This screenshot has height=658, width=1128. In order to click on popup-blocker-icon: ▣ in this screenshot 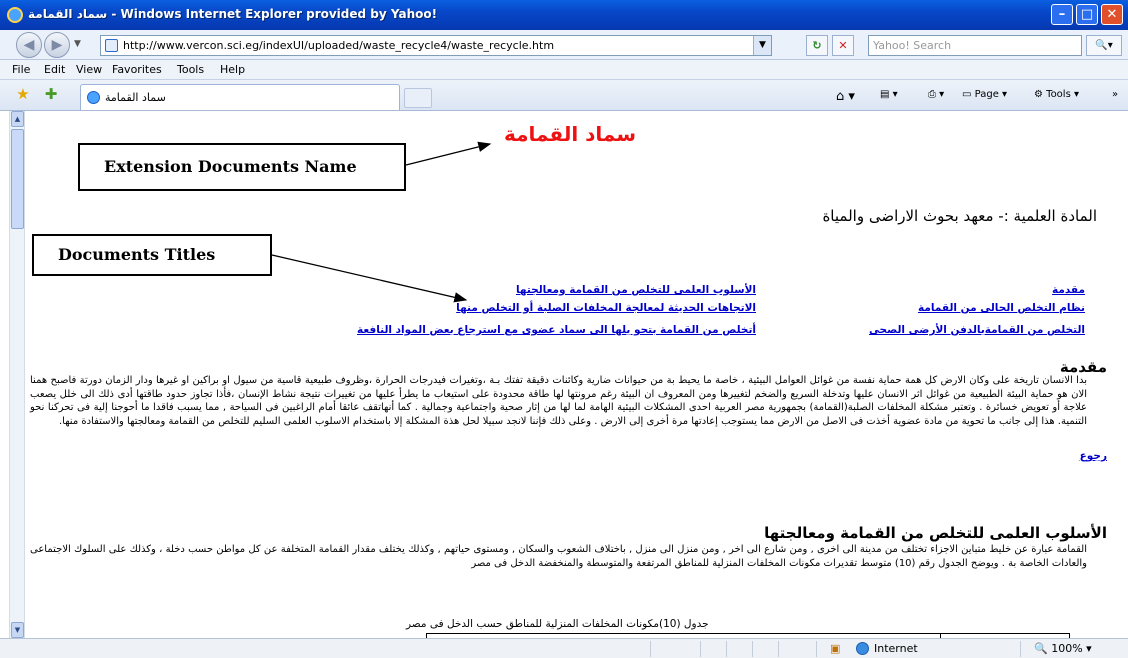, I will do `click(835, 648)`.